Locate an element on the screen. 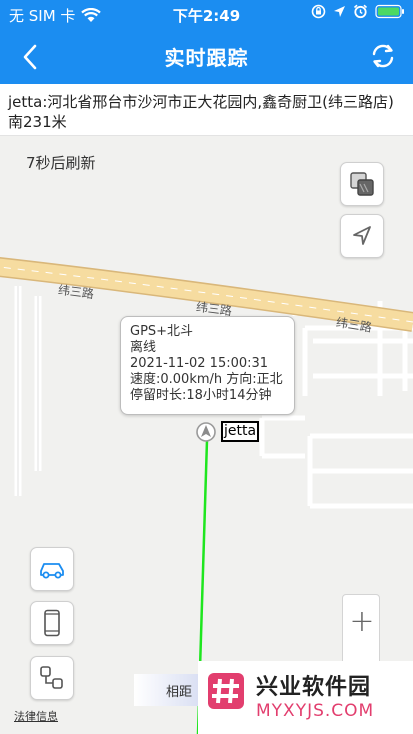  orientation-lock-icon is located at coordinates (318, 11).